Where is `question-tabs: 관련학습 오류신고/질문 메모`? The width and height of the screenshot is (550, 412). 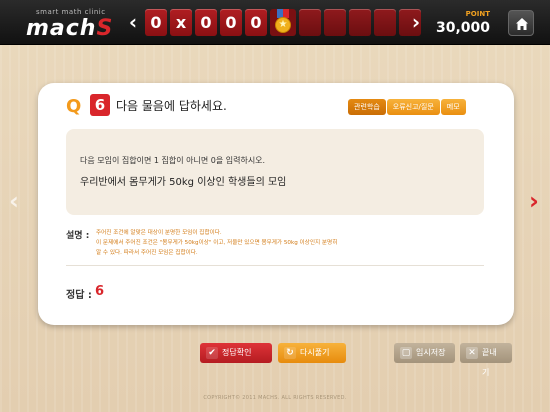
question-tabs: 관련학습 오류신고/질문 메모 is located at coordinates (407, 107).